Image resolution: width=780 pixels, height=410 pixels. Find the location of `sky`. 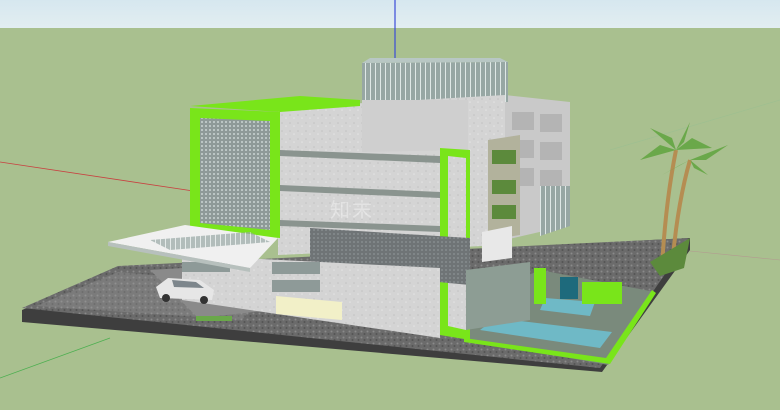

sky is located at coordinates (390, 15).